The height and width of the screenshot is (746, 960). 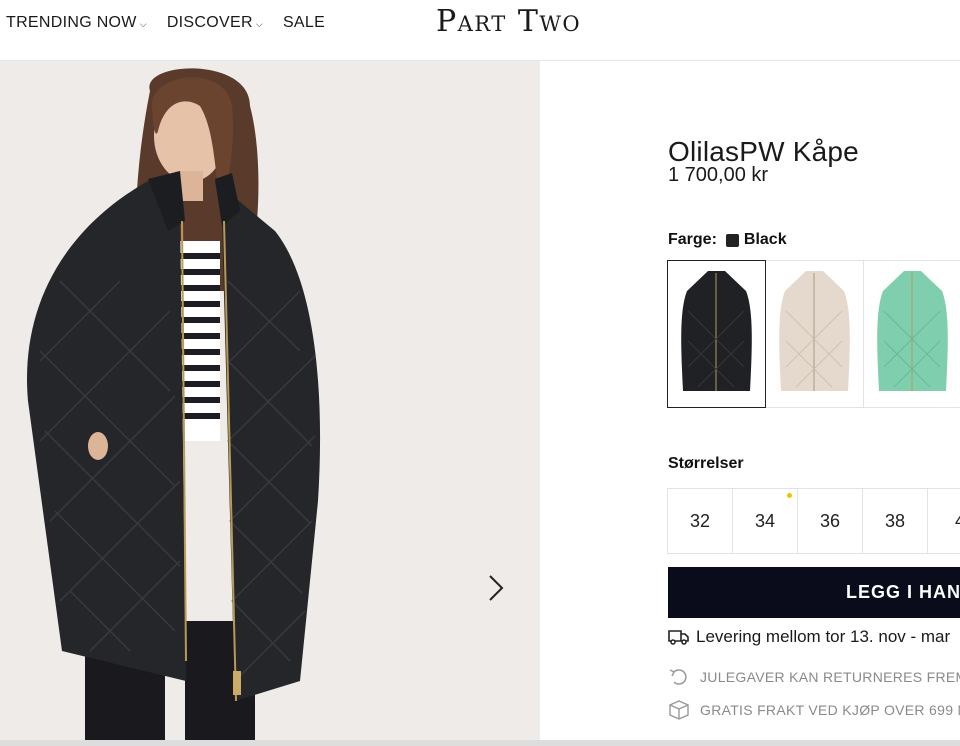 I want to click on brand-logo: Part Two, so click(x=508, y=21).